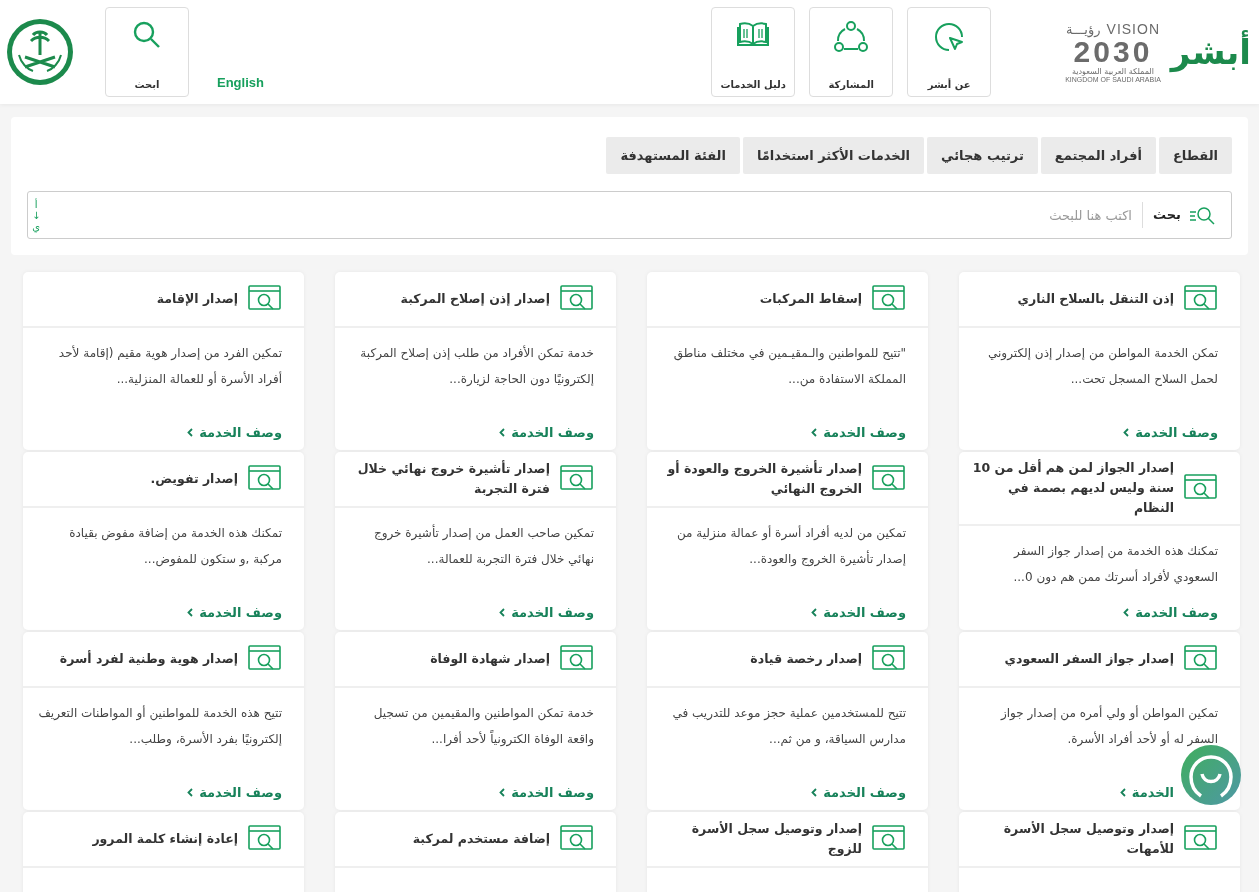  I want to click on country-arabic: المملكة العربية السعودية, so click(1113, 71).